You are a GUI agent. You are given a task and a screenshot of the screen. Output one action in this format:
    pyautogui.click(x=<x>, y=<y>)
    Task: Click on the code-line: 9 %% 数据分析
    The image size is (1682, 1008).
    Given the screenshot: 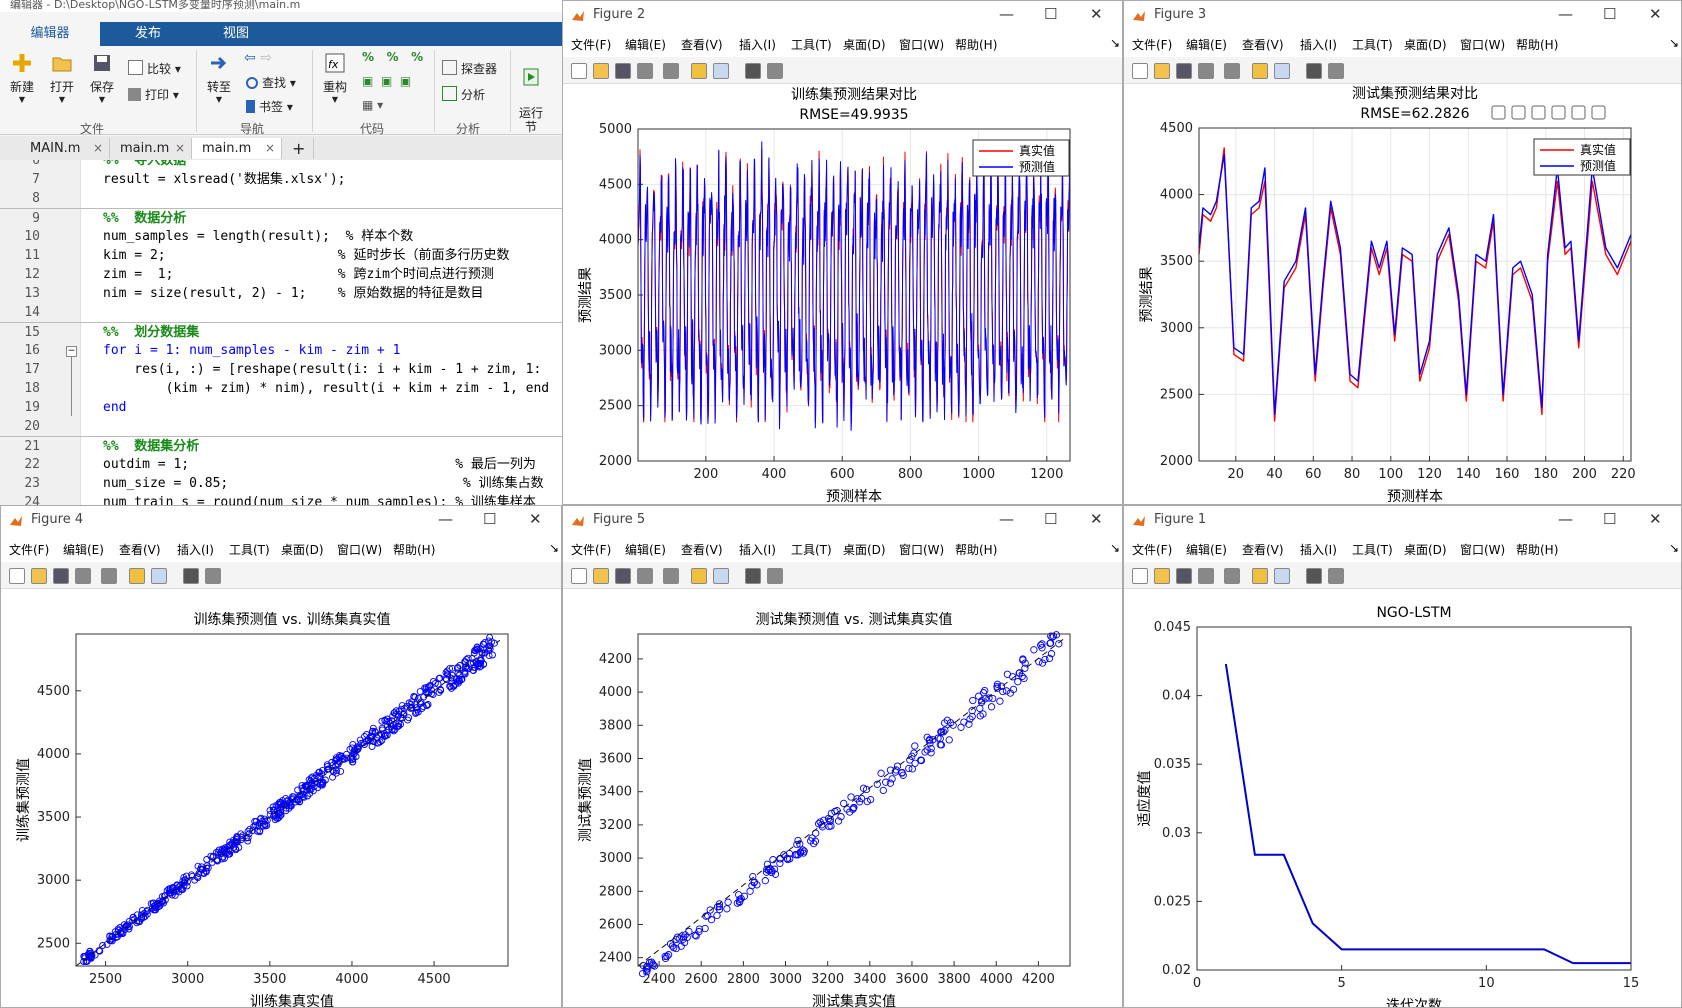 What is the action you would take?
    pyautogui.click(x=281, y=218)
    